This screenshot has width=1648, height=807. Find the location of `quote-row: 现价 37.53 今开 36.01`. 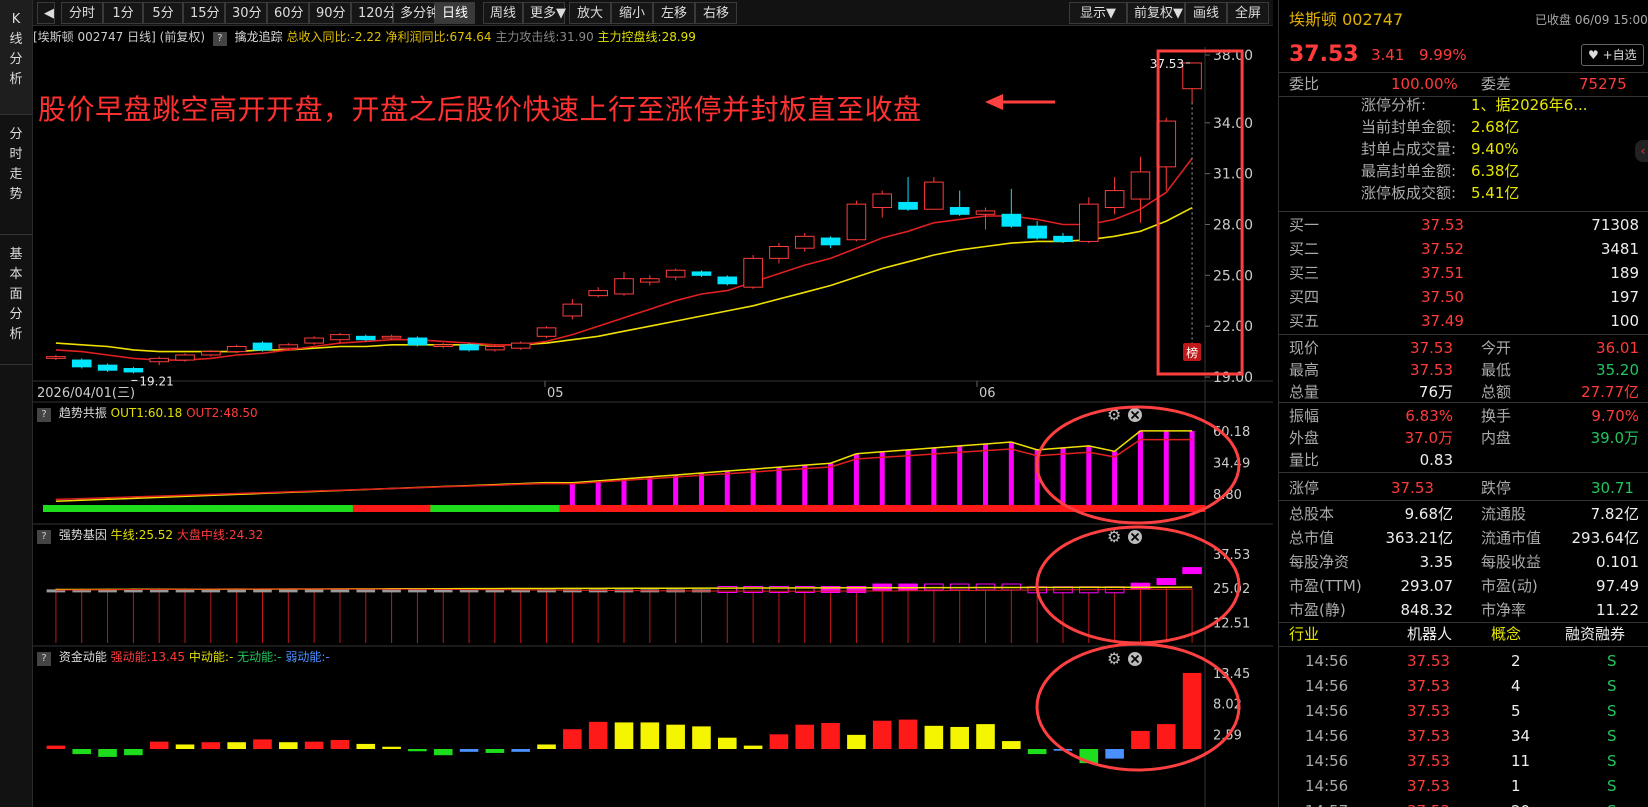

quote-row: 现价 37.53 今开 36.01 is located at coordinates (1463, 348).